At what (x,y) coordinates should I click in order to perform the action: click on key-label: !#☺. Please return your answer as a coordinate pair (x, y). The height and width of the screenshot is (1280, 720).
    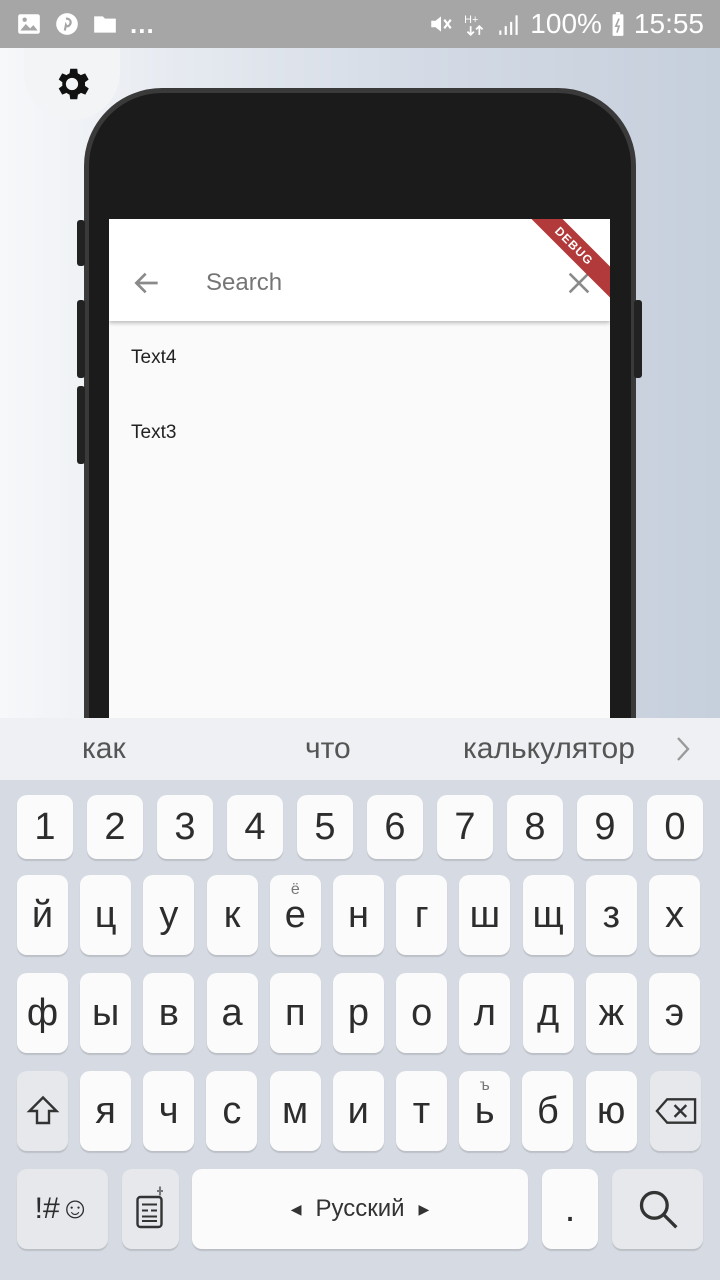
    Looking at the image, I should click on (62, 1208).